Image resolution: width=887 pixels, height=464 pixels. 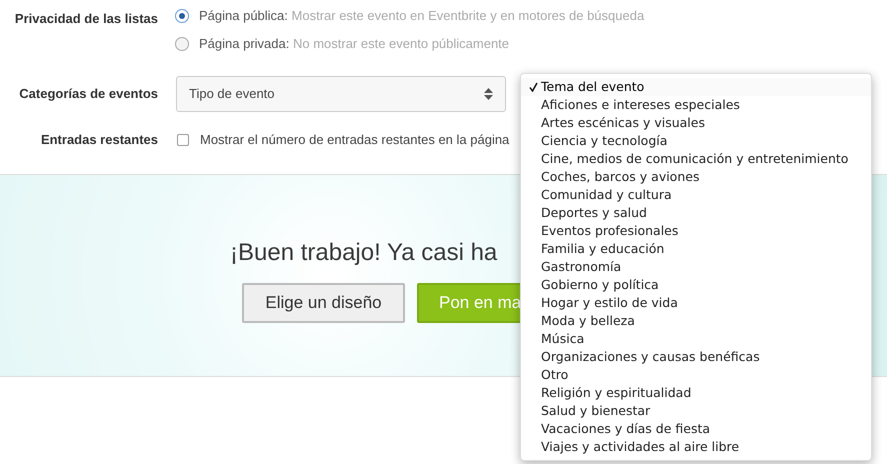 I want to click on checkmark-icon, so click(x=533, y=87).